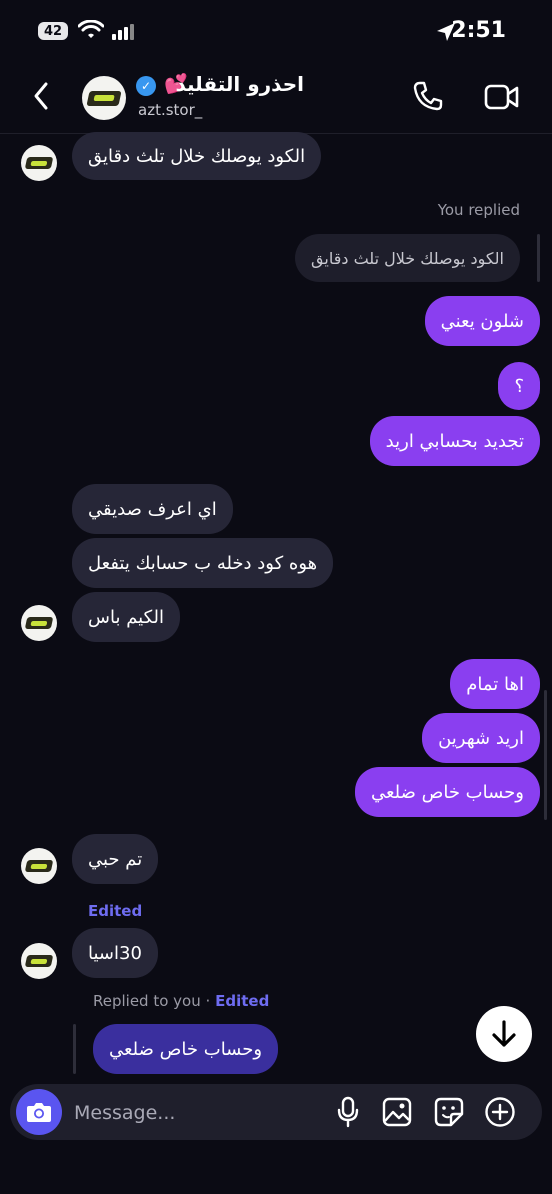  Describe the element at coordinates (478, 210) in the screenshot. I see `you-replied-label: You replied` at that location.